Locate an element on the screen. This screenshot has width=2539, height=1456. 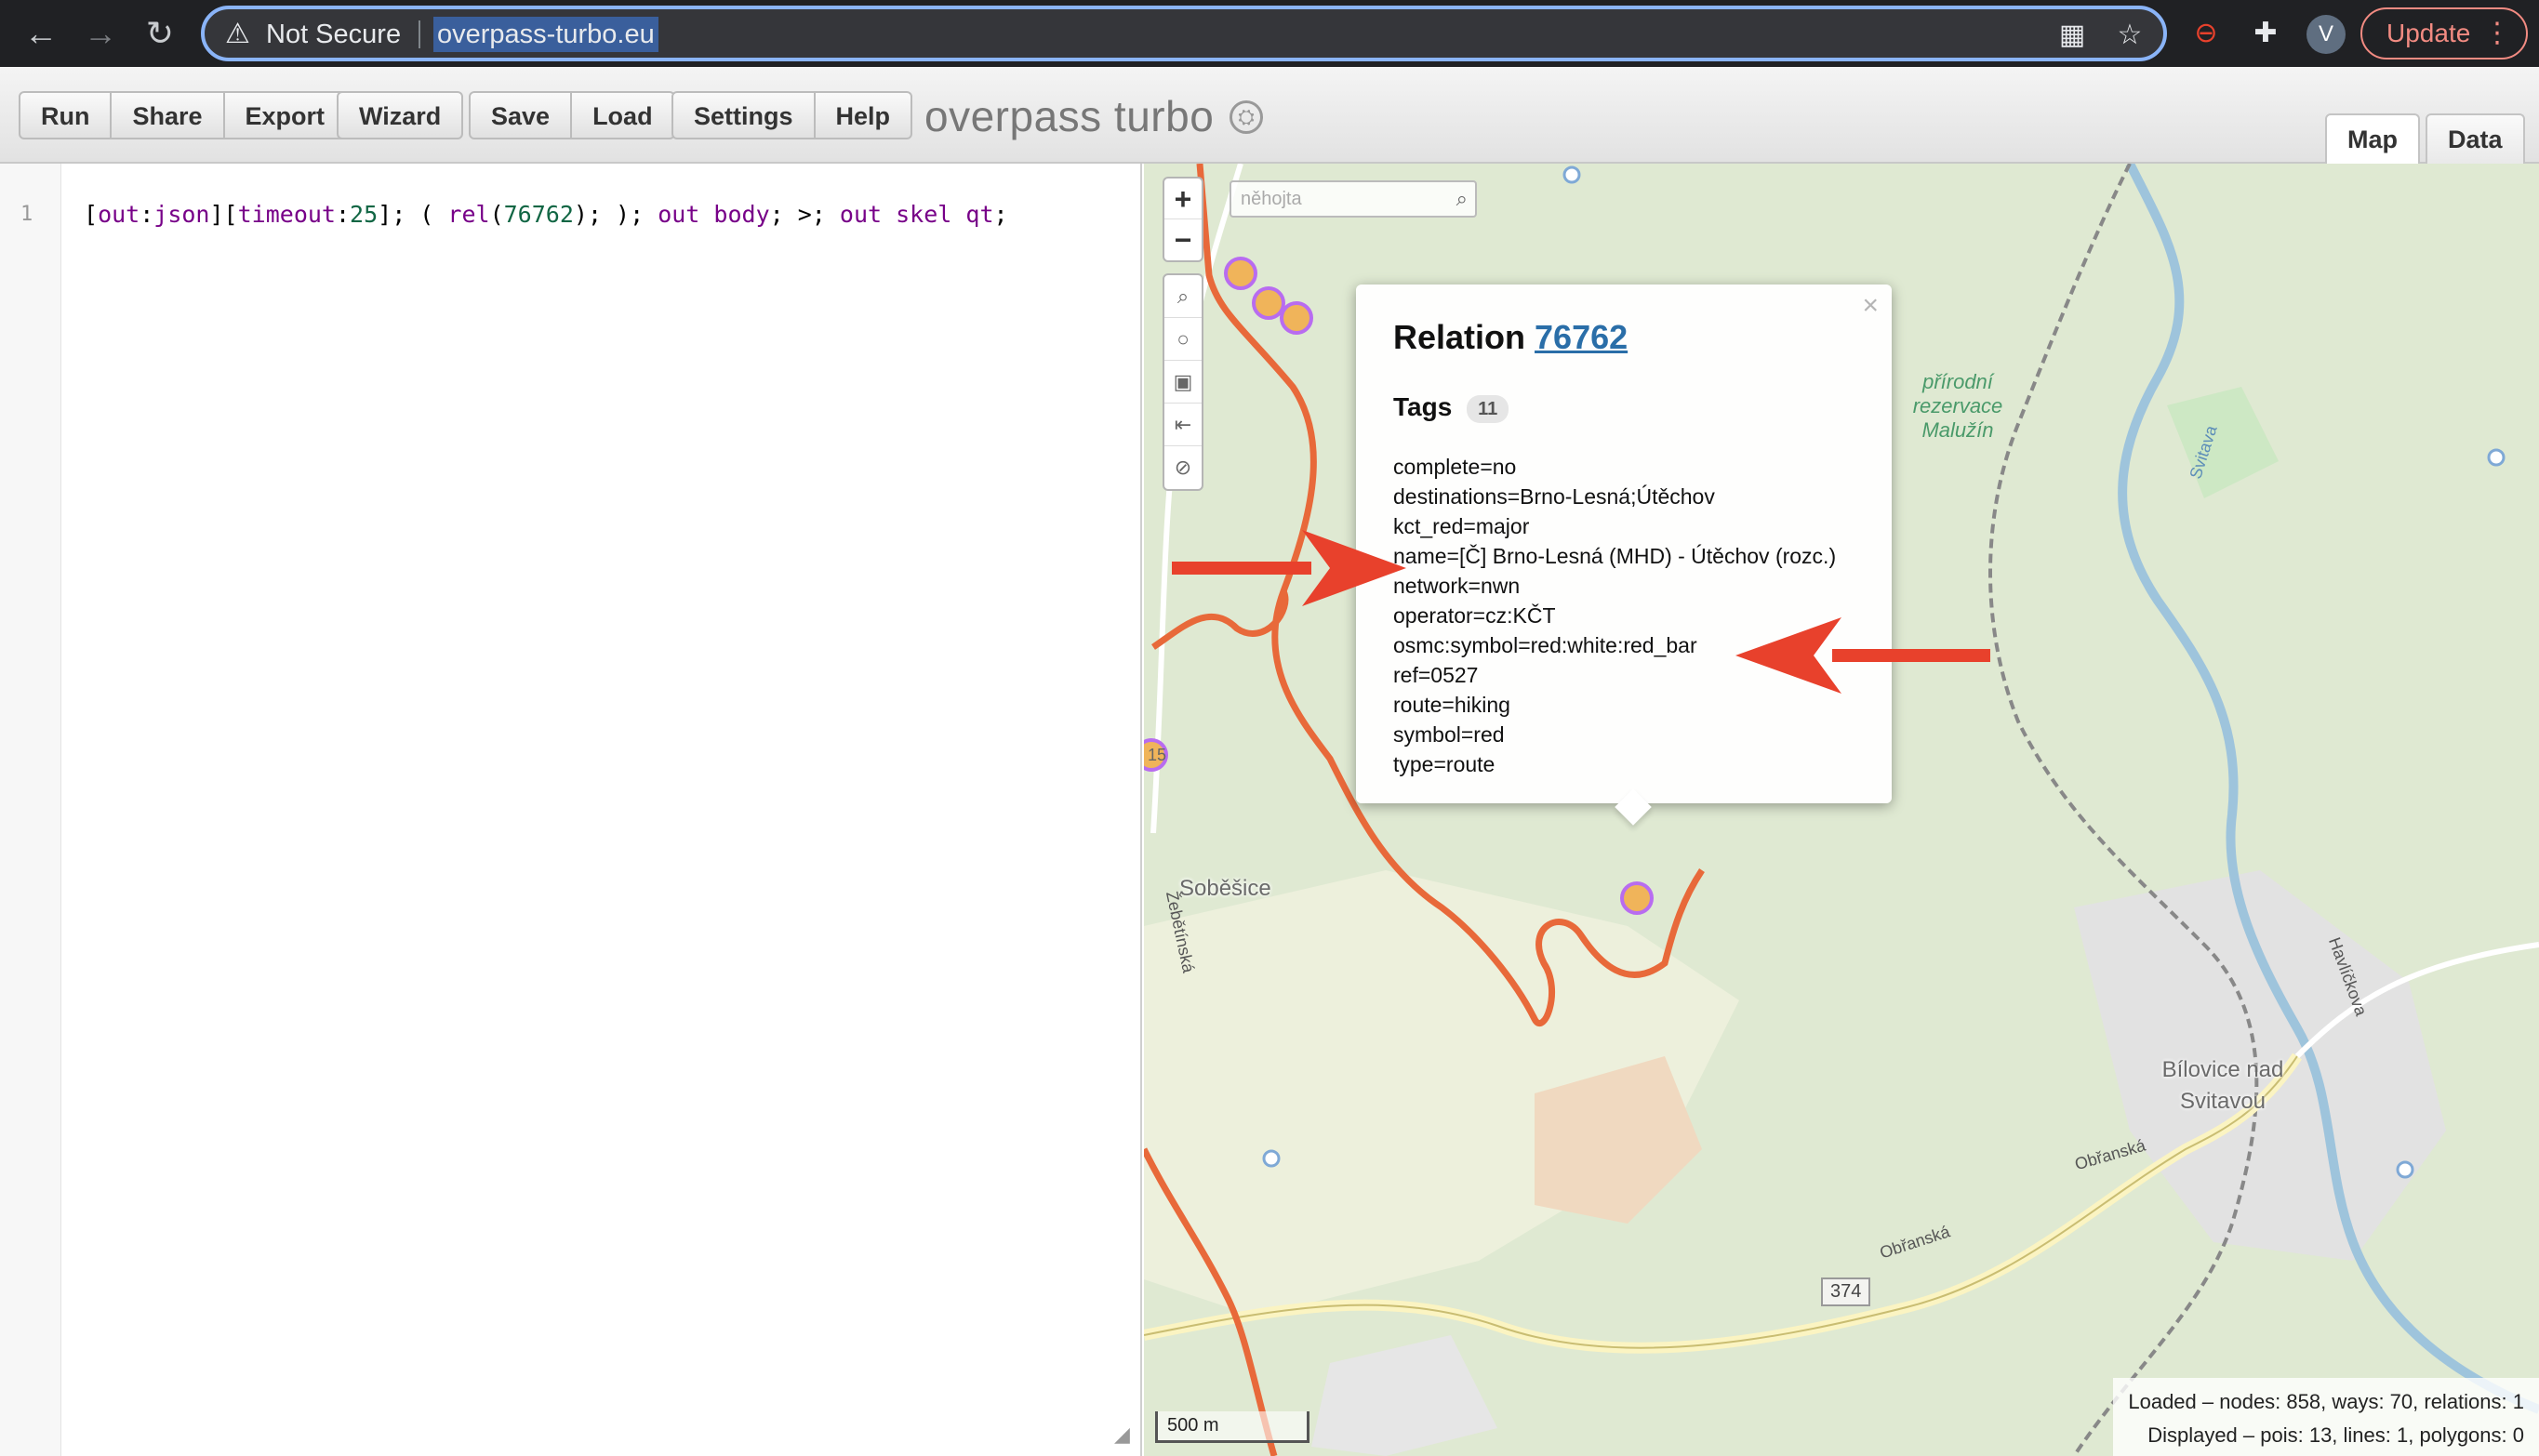
settlement-area is located at coordinates (1404, 1395).